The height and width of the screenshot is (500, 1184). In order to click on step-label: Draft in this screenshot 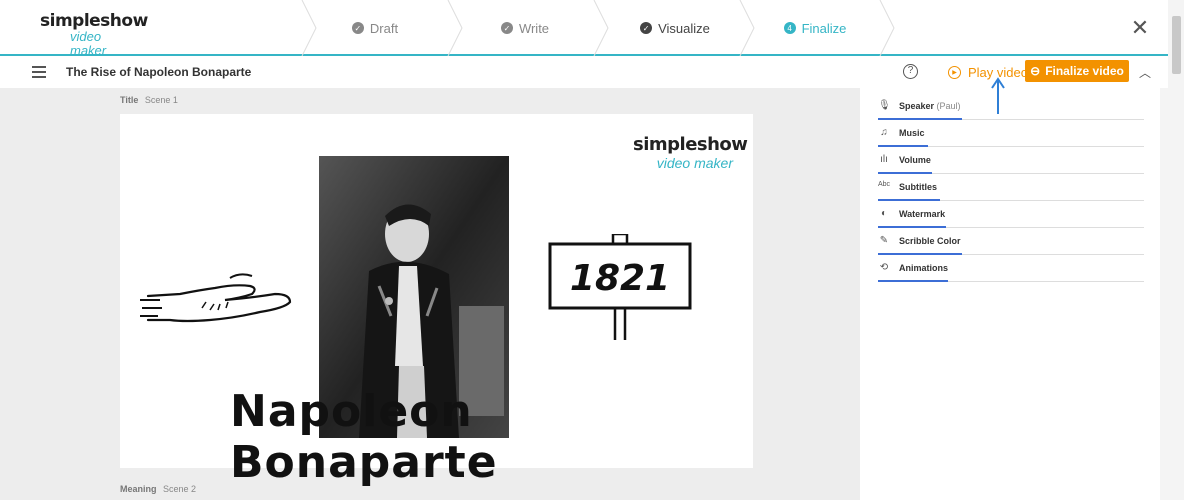, I will do `click(384, 28)`.